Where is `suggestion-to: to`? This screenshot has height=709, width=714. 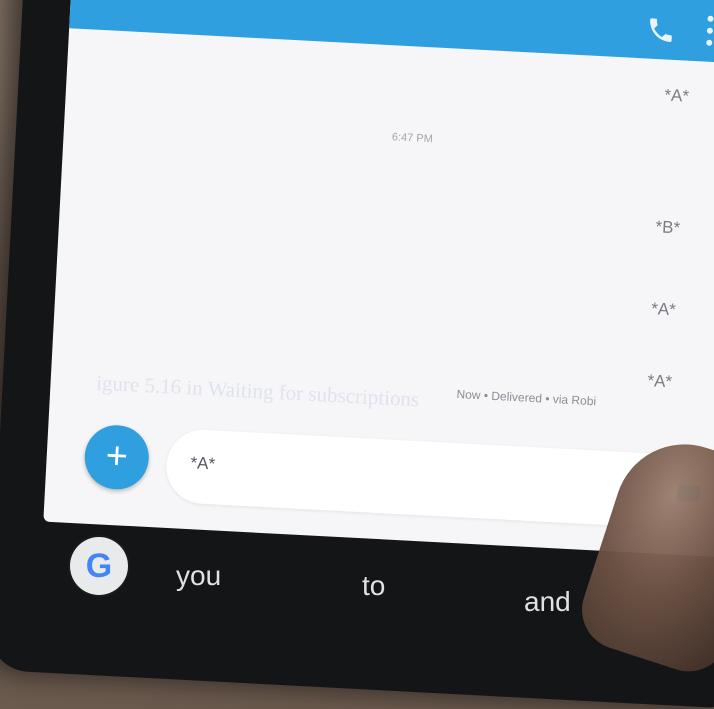
suggestion-to: to is located at coordinates (373, 586).